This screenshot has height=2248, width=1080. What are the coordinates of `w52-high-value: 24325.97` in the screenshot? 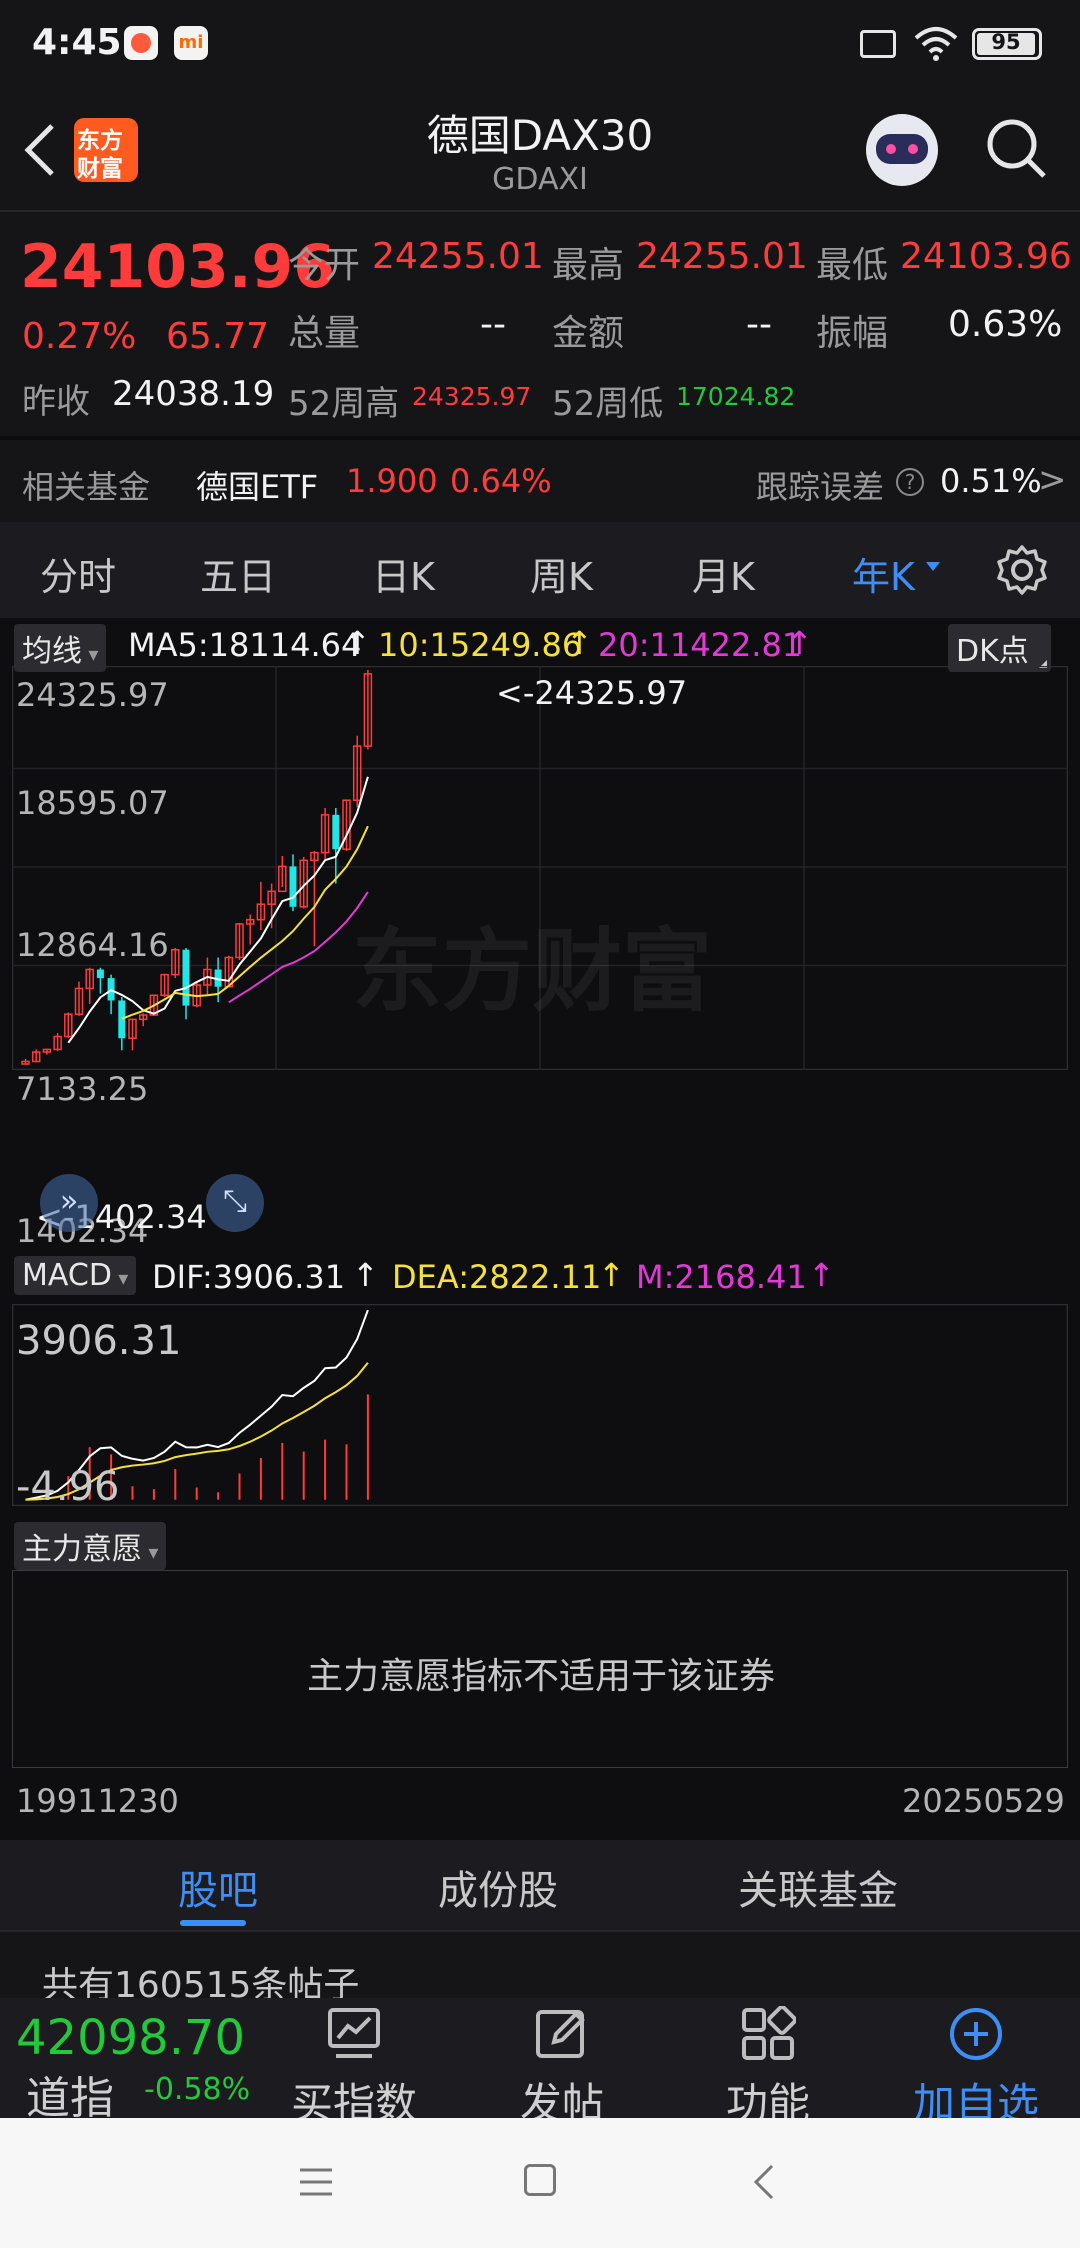 It's located at (472, 396).